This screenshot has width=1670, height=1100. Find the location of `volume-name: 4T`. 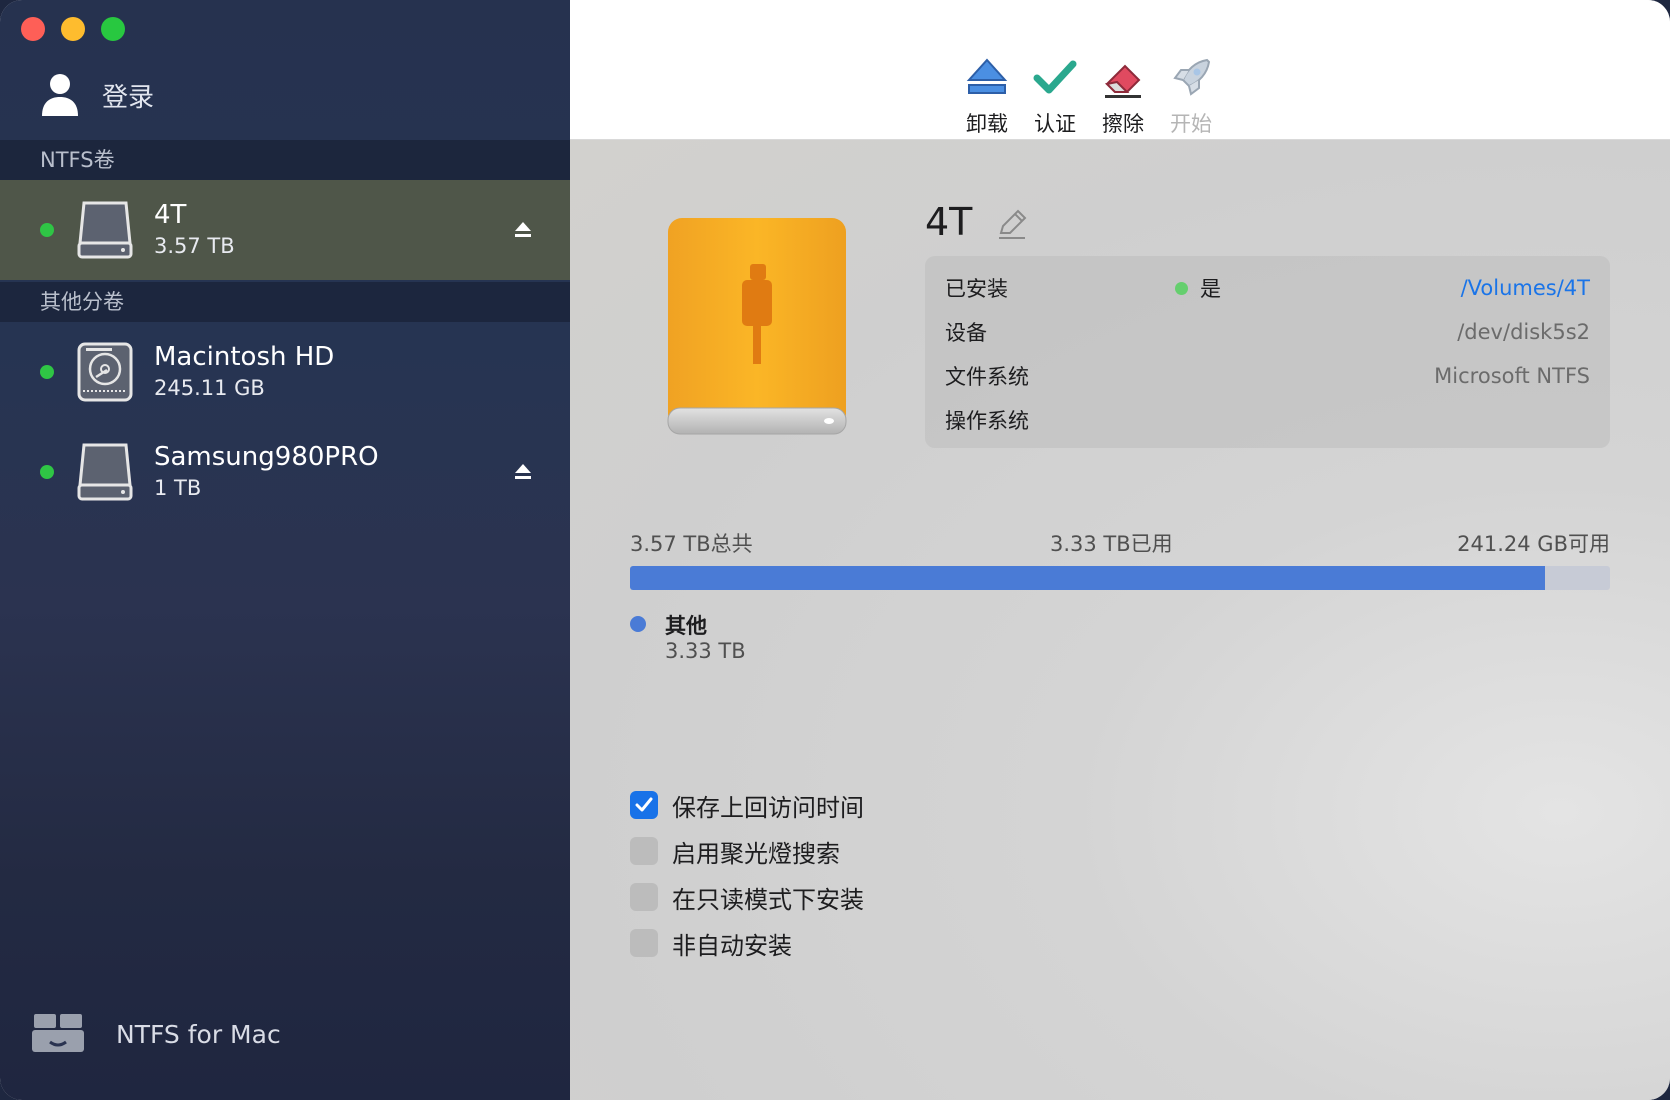

volume-name: 4T is located at coordinates (170, 215).